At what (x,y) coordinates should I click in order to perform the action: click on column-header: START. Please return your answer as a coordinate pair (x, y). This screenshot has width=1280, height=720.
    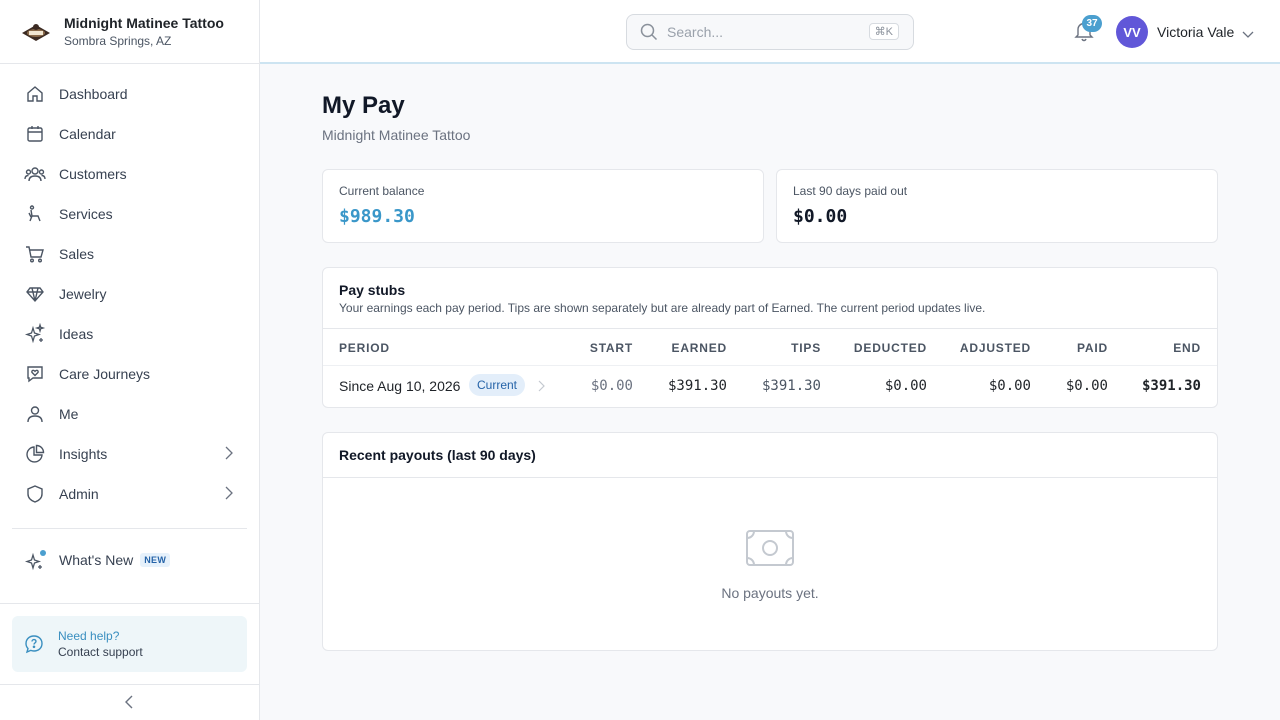
    Looking at the image, I should click on (611, 348).